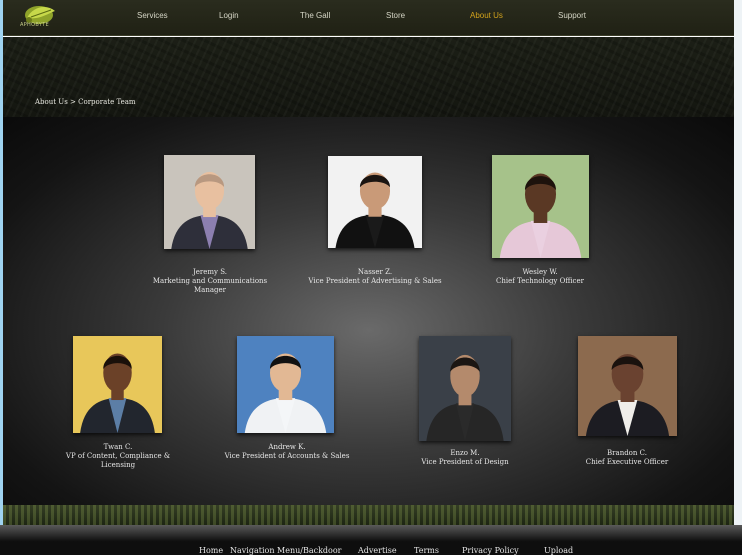 The image size is (742, 555). Describe the element at coordinates (229, 15) in the screenshot. I see `nav-login: Login` at that location.